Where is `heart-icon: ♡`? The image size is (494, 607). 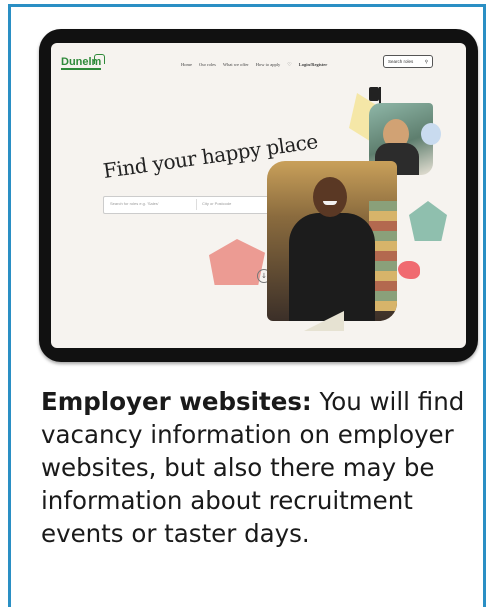
heart-icon: ♡ is located at coordinates (289, 65).